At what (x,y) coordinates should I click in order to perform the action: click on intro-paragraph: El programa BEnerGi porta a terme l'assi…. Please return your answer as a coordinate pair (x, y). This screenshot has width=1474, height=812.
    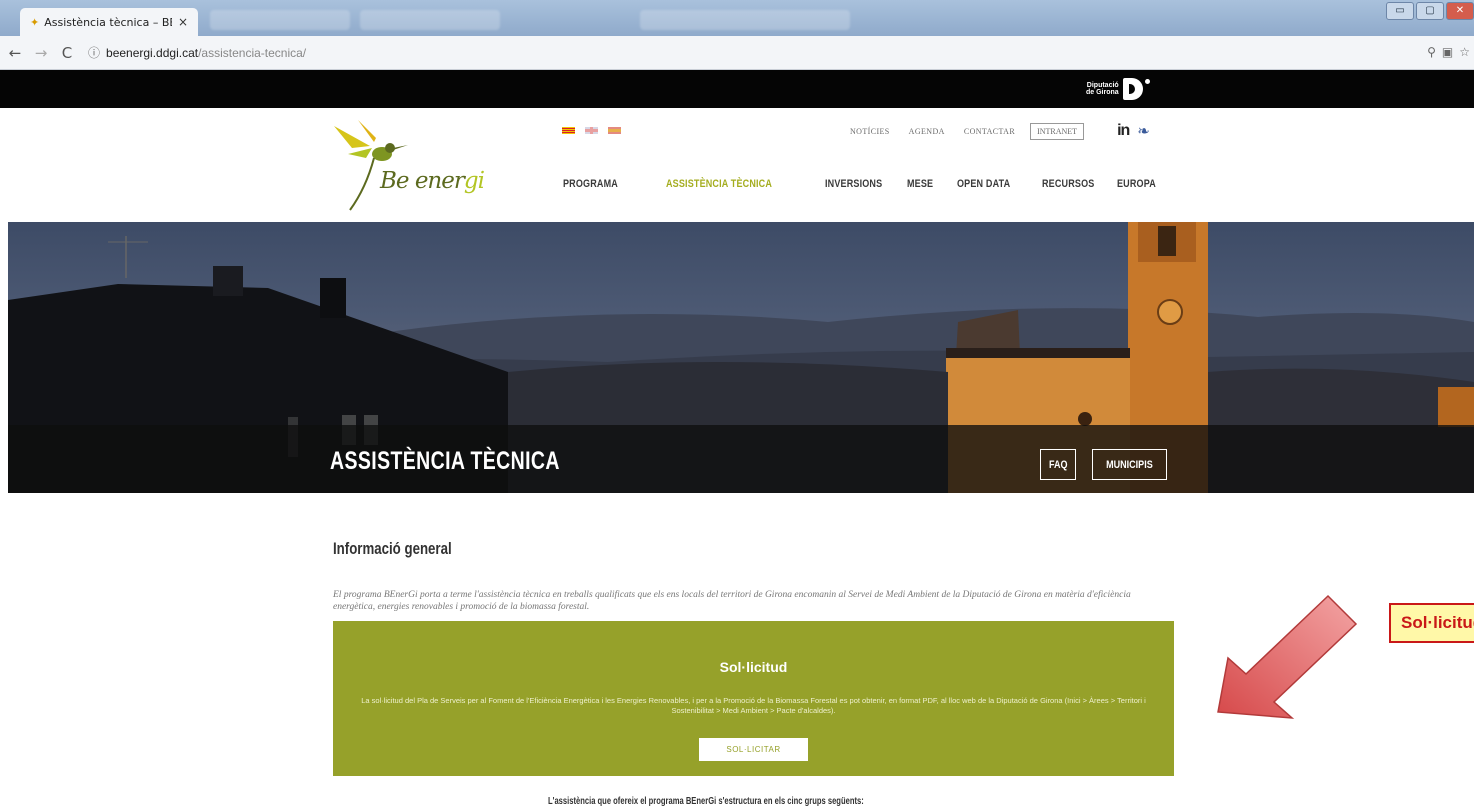
    Looking at the image, I should click on (732, 601).